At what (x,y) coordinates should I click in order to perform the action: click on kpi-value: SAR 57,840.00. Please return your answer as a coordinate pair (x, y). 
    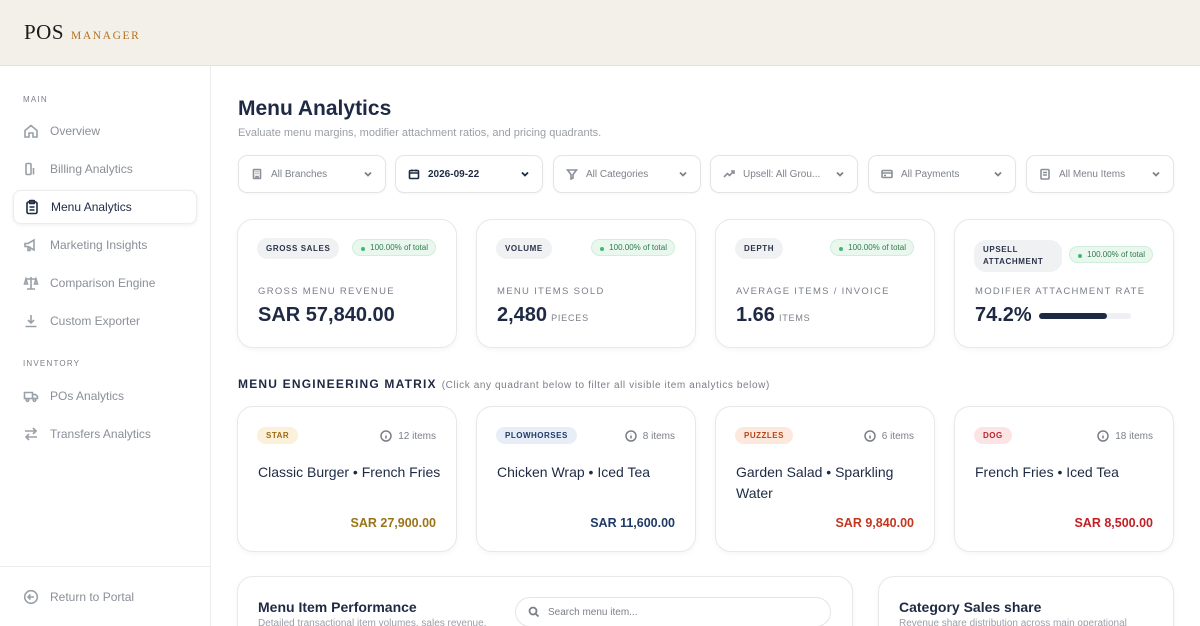
    Looking at the image, I should click on (326, 315).